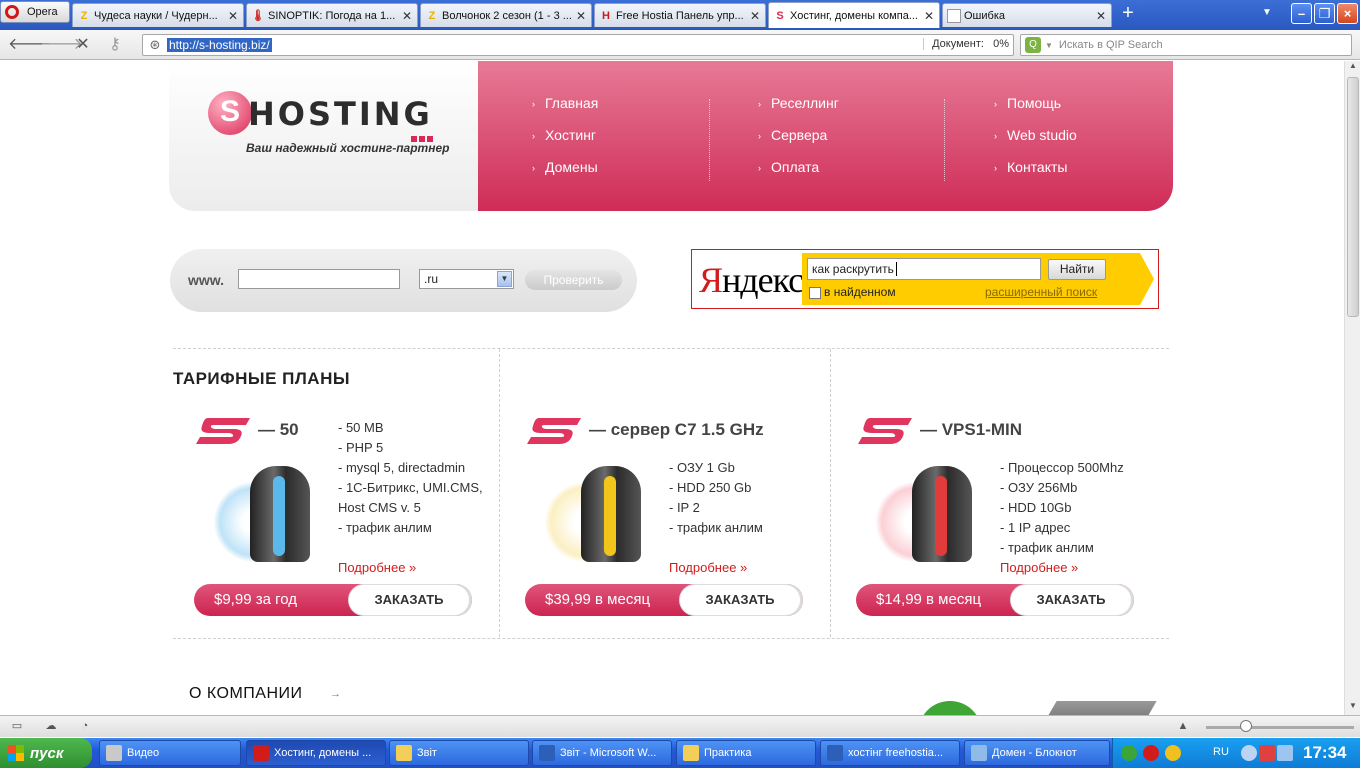  I want to click on plan-name: — 50, so click(278, 430).